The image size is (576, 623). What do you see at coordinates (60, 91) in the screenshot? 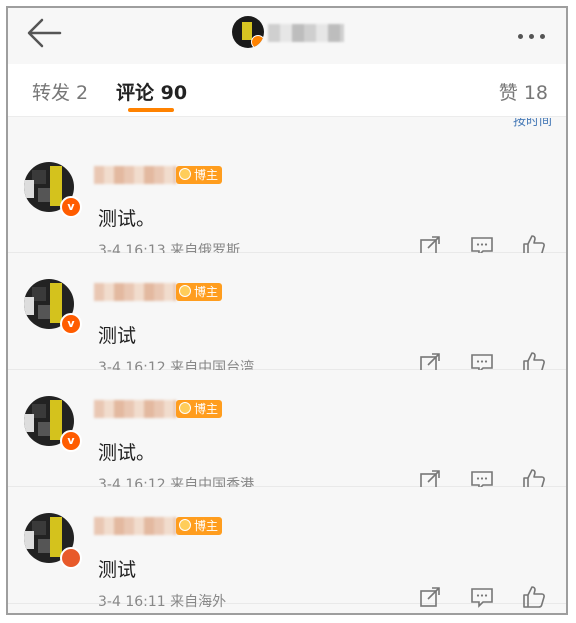
I see `tab-forward: 转发 2` at bounding box center [60, 91].